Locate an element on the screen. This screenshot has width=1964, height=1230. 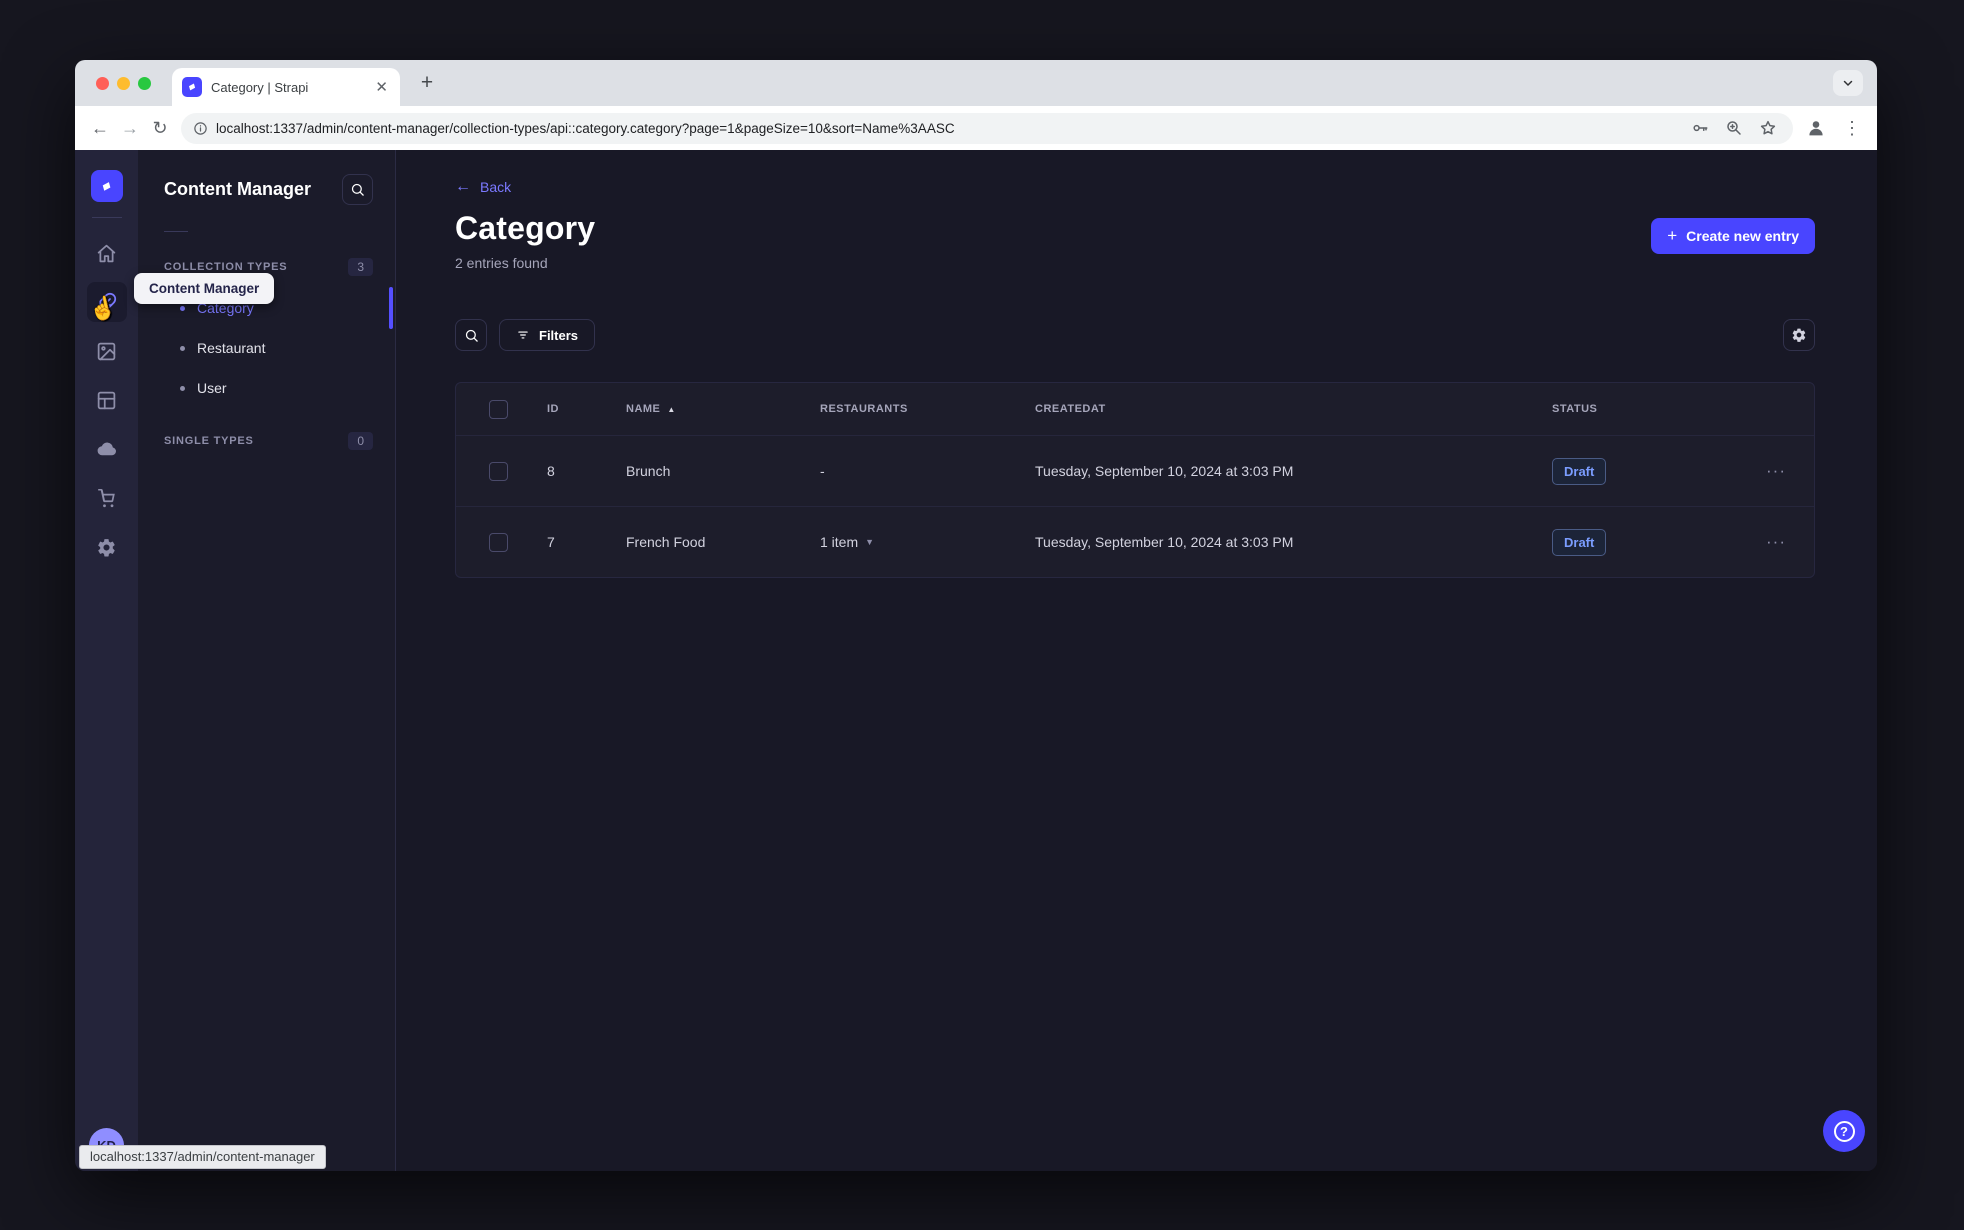
menu-dots-icon: ⋮ is located at coordinates (1852, 128).